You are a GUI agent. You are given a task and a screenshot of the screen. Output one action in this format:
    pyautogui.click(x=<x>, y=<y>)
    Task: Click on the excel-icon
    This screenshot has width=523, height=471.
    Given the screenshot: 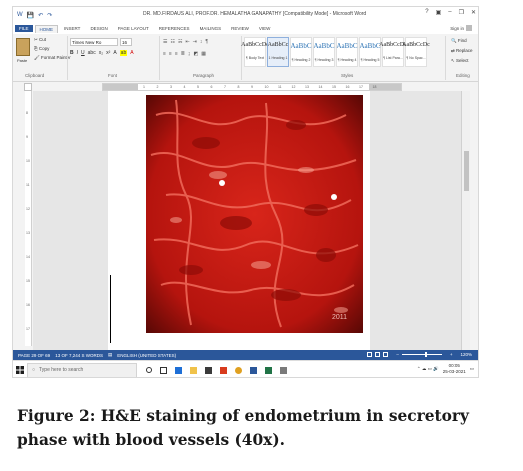 What is the action you would take?
    pyautogui.click(x=268, y=370)
    